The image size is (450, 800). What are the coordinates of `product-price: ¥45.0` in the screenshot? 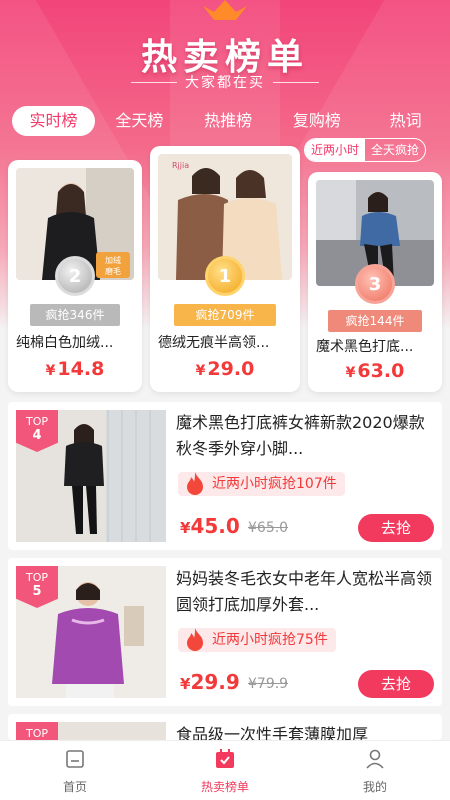 It's located at (210, 526).